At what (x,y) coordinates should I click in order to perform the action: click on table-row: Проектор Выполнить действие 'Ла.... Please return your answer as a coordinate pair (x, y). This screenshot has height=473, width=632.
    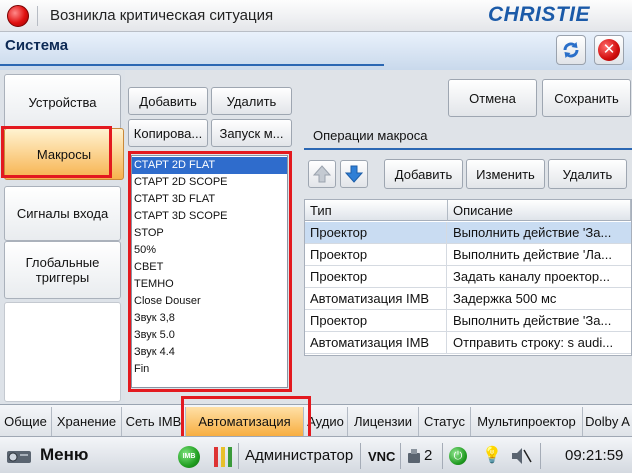
    Looking at the image, I should click on (468, 255).